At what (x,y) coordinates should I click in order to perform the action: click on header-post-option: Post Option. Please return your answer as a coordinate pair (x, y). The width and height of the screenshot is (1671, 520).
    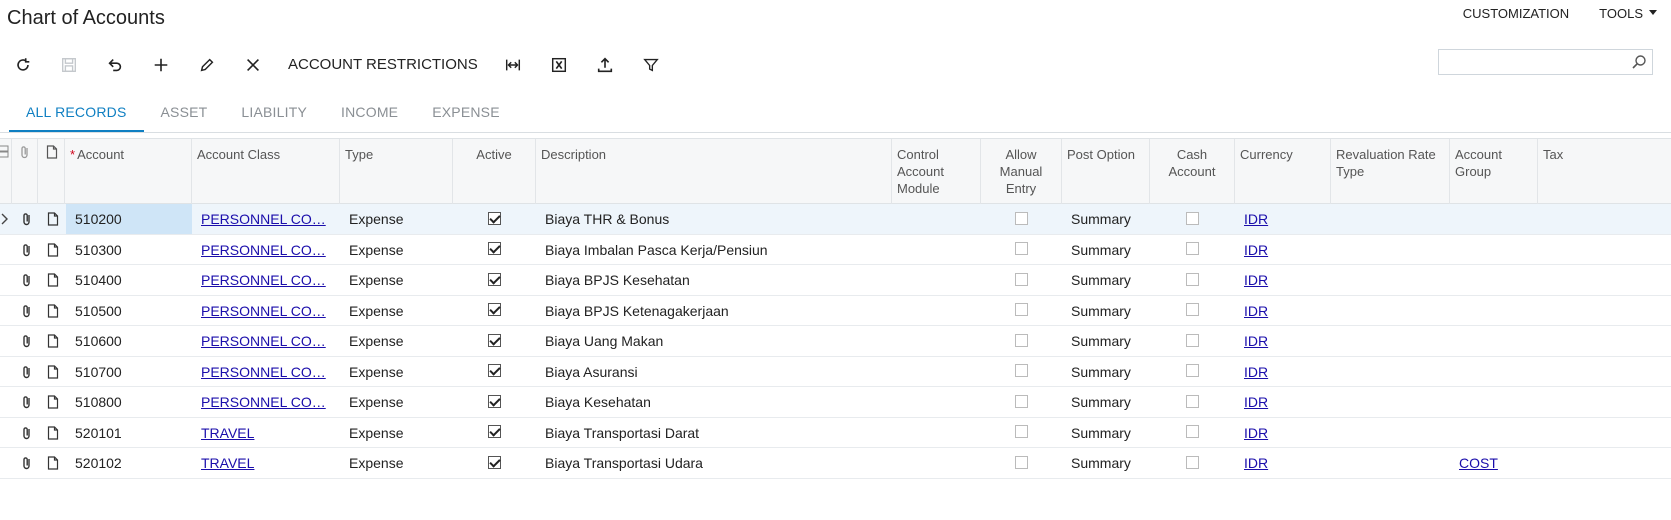
    Looking at the image, I should click on (1106, 171).